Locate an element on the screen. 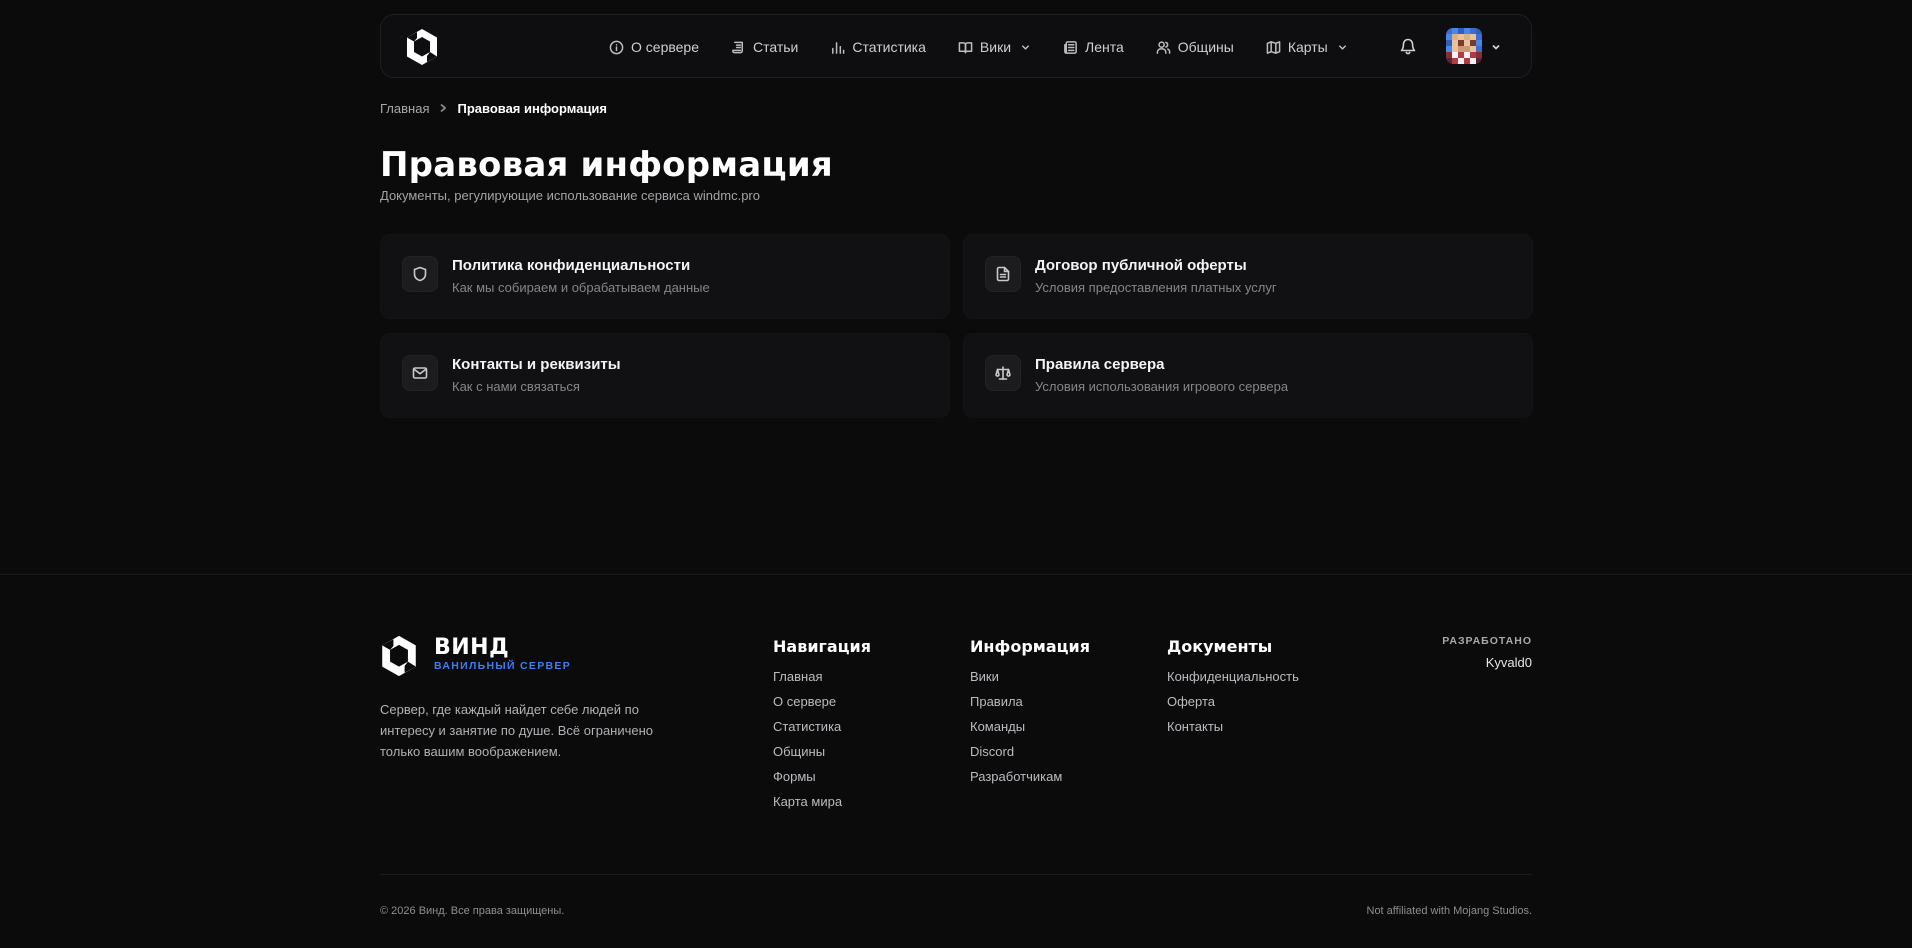 The height and width of the screenshot is (948, 1912). breadcrumb: Главная Правовая информация is located at coordinates (493, 108).